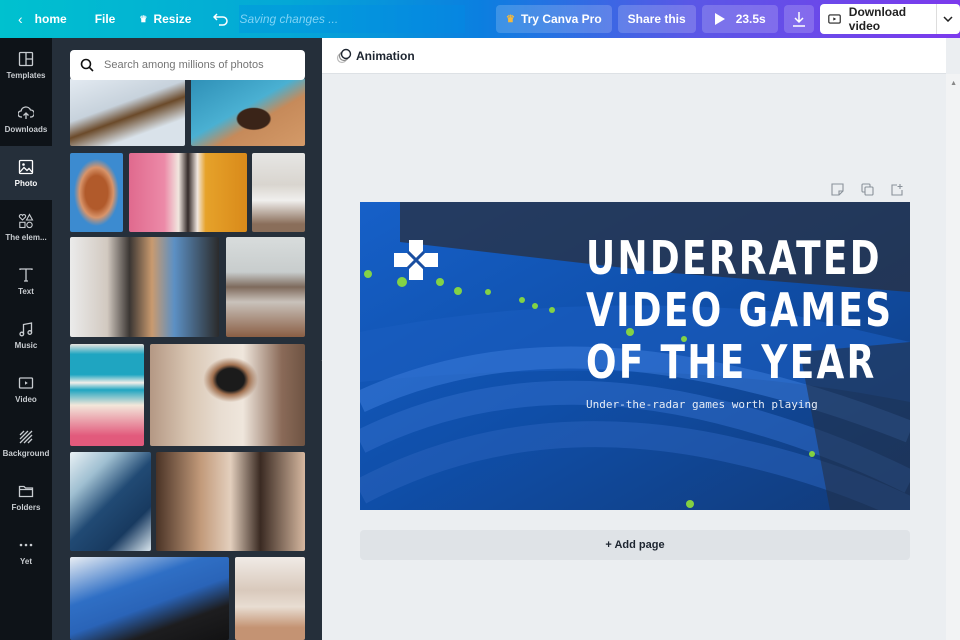 This screenshot has width=960, height=640. I want to click on file-label: File, so click(105, 19).